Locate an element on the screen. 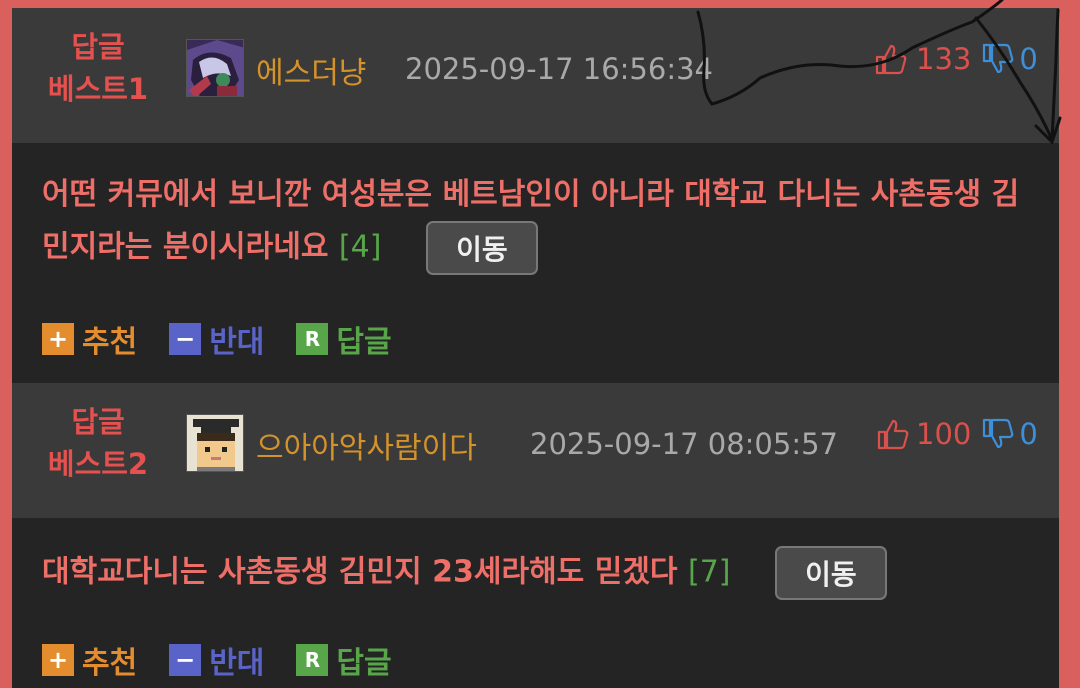 Image resolution: width=1080 pixels, height=688 pixels. best-badge: 답글 베스트2 is located at coordinates (98, 443).